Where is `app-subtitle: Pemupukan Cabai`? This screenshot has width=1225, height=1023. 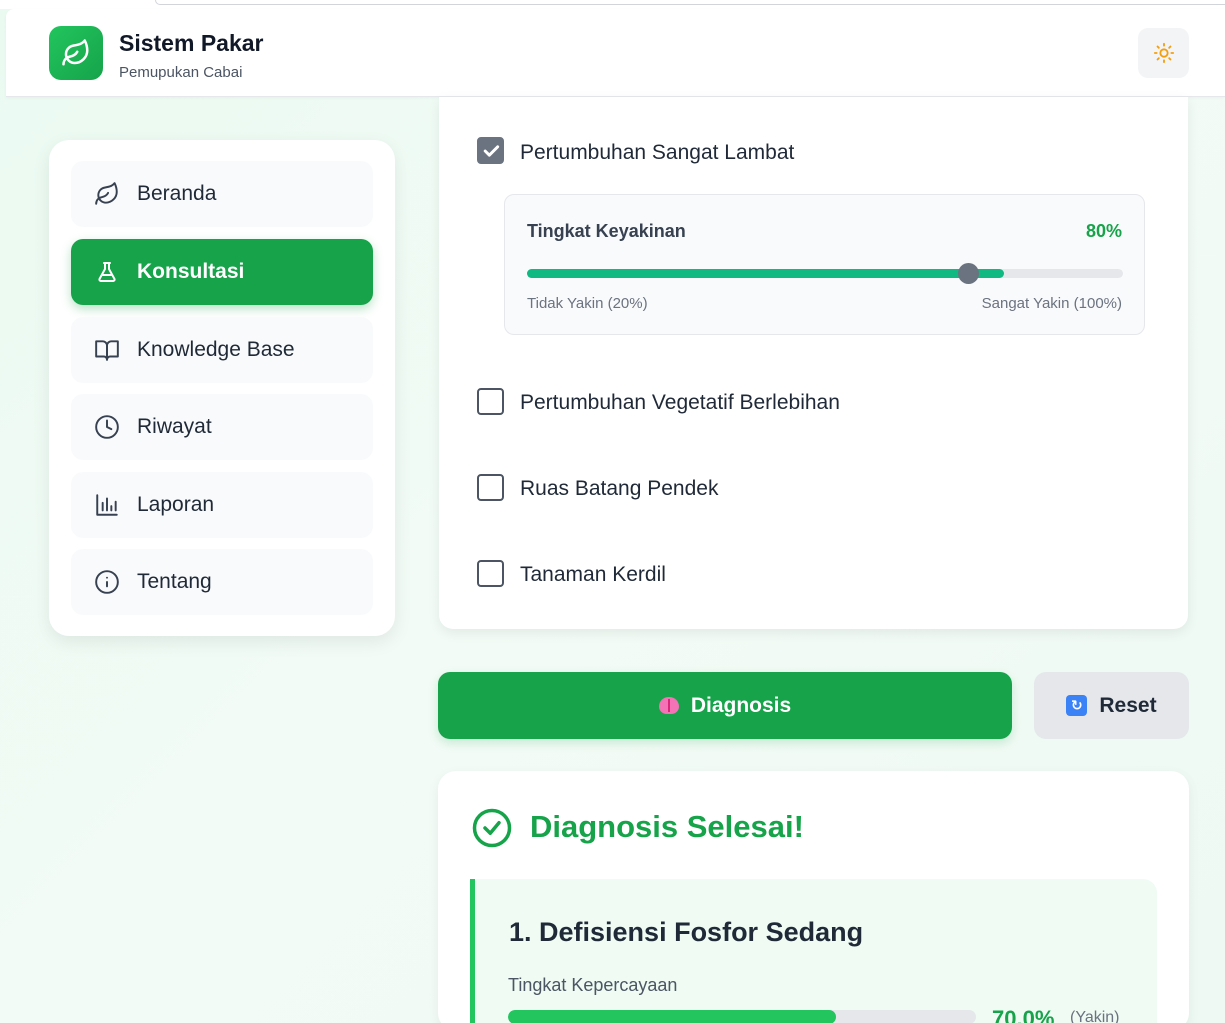
app-subtitle: Pemupukan Cabai is located at coordinates (181, 72).